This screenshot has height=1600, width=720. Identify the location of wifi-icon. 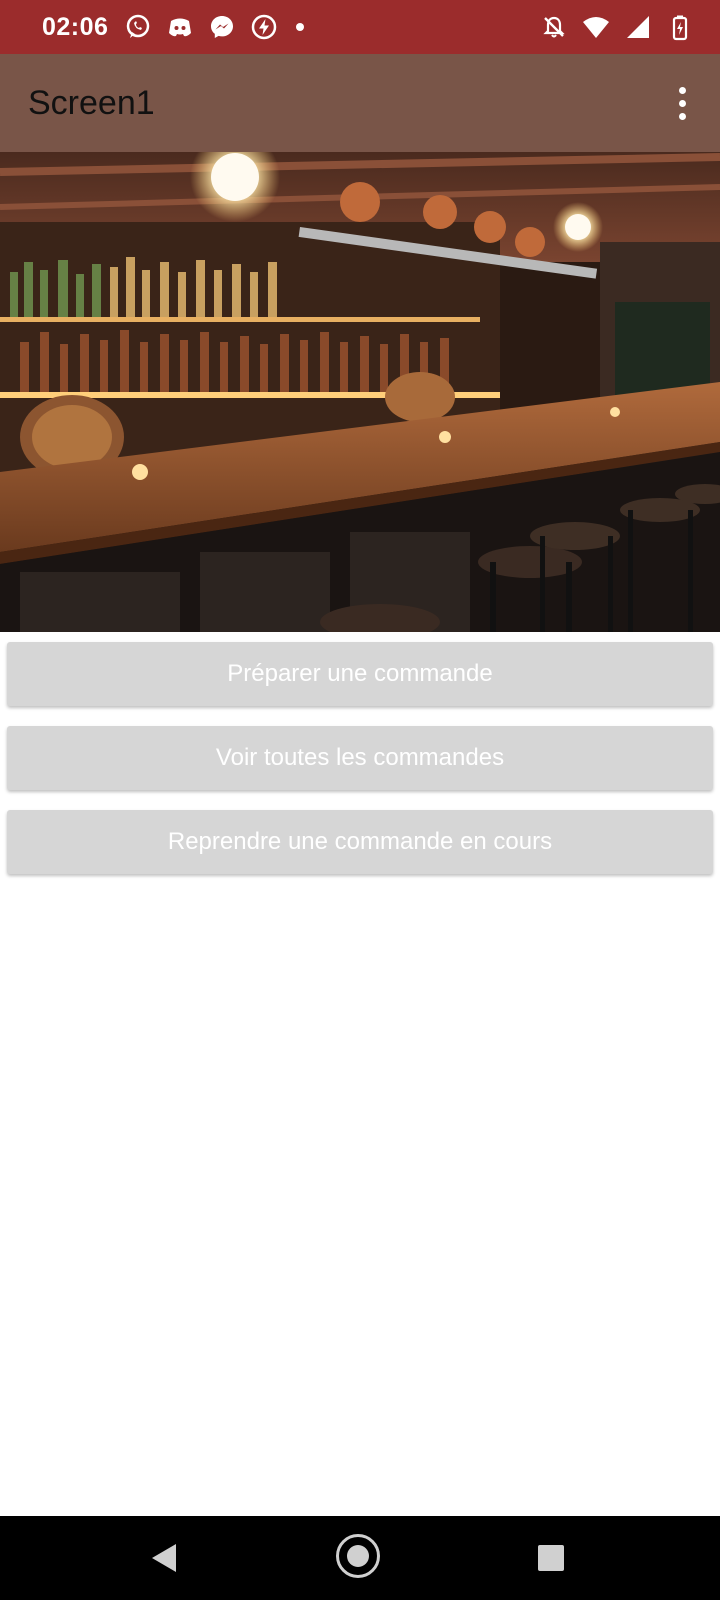
(596, 27).